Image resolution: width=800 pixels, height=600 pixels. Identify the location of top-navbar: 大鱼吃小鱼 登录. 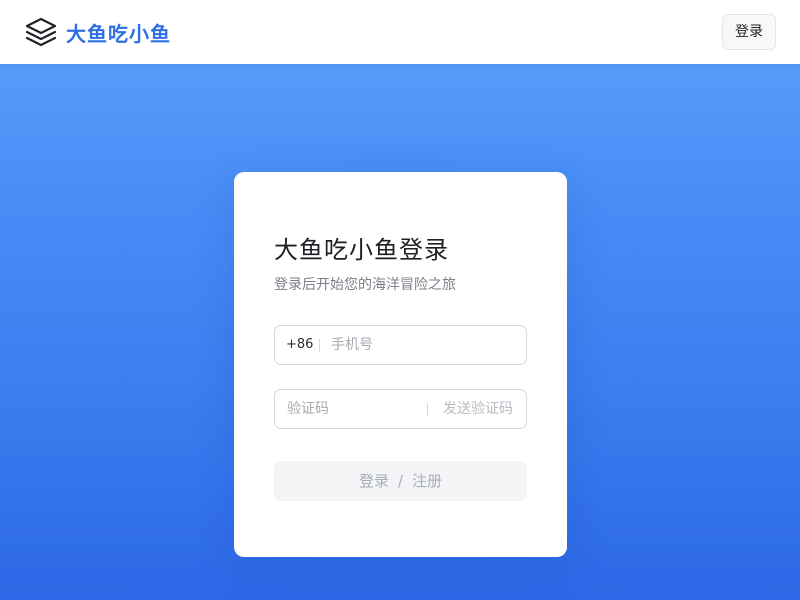
(400, 32).